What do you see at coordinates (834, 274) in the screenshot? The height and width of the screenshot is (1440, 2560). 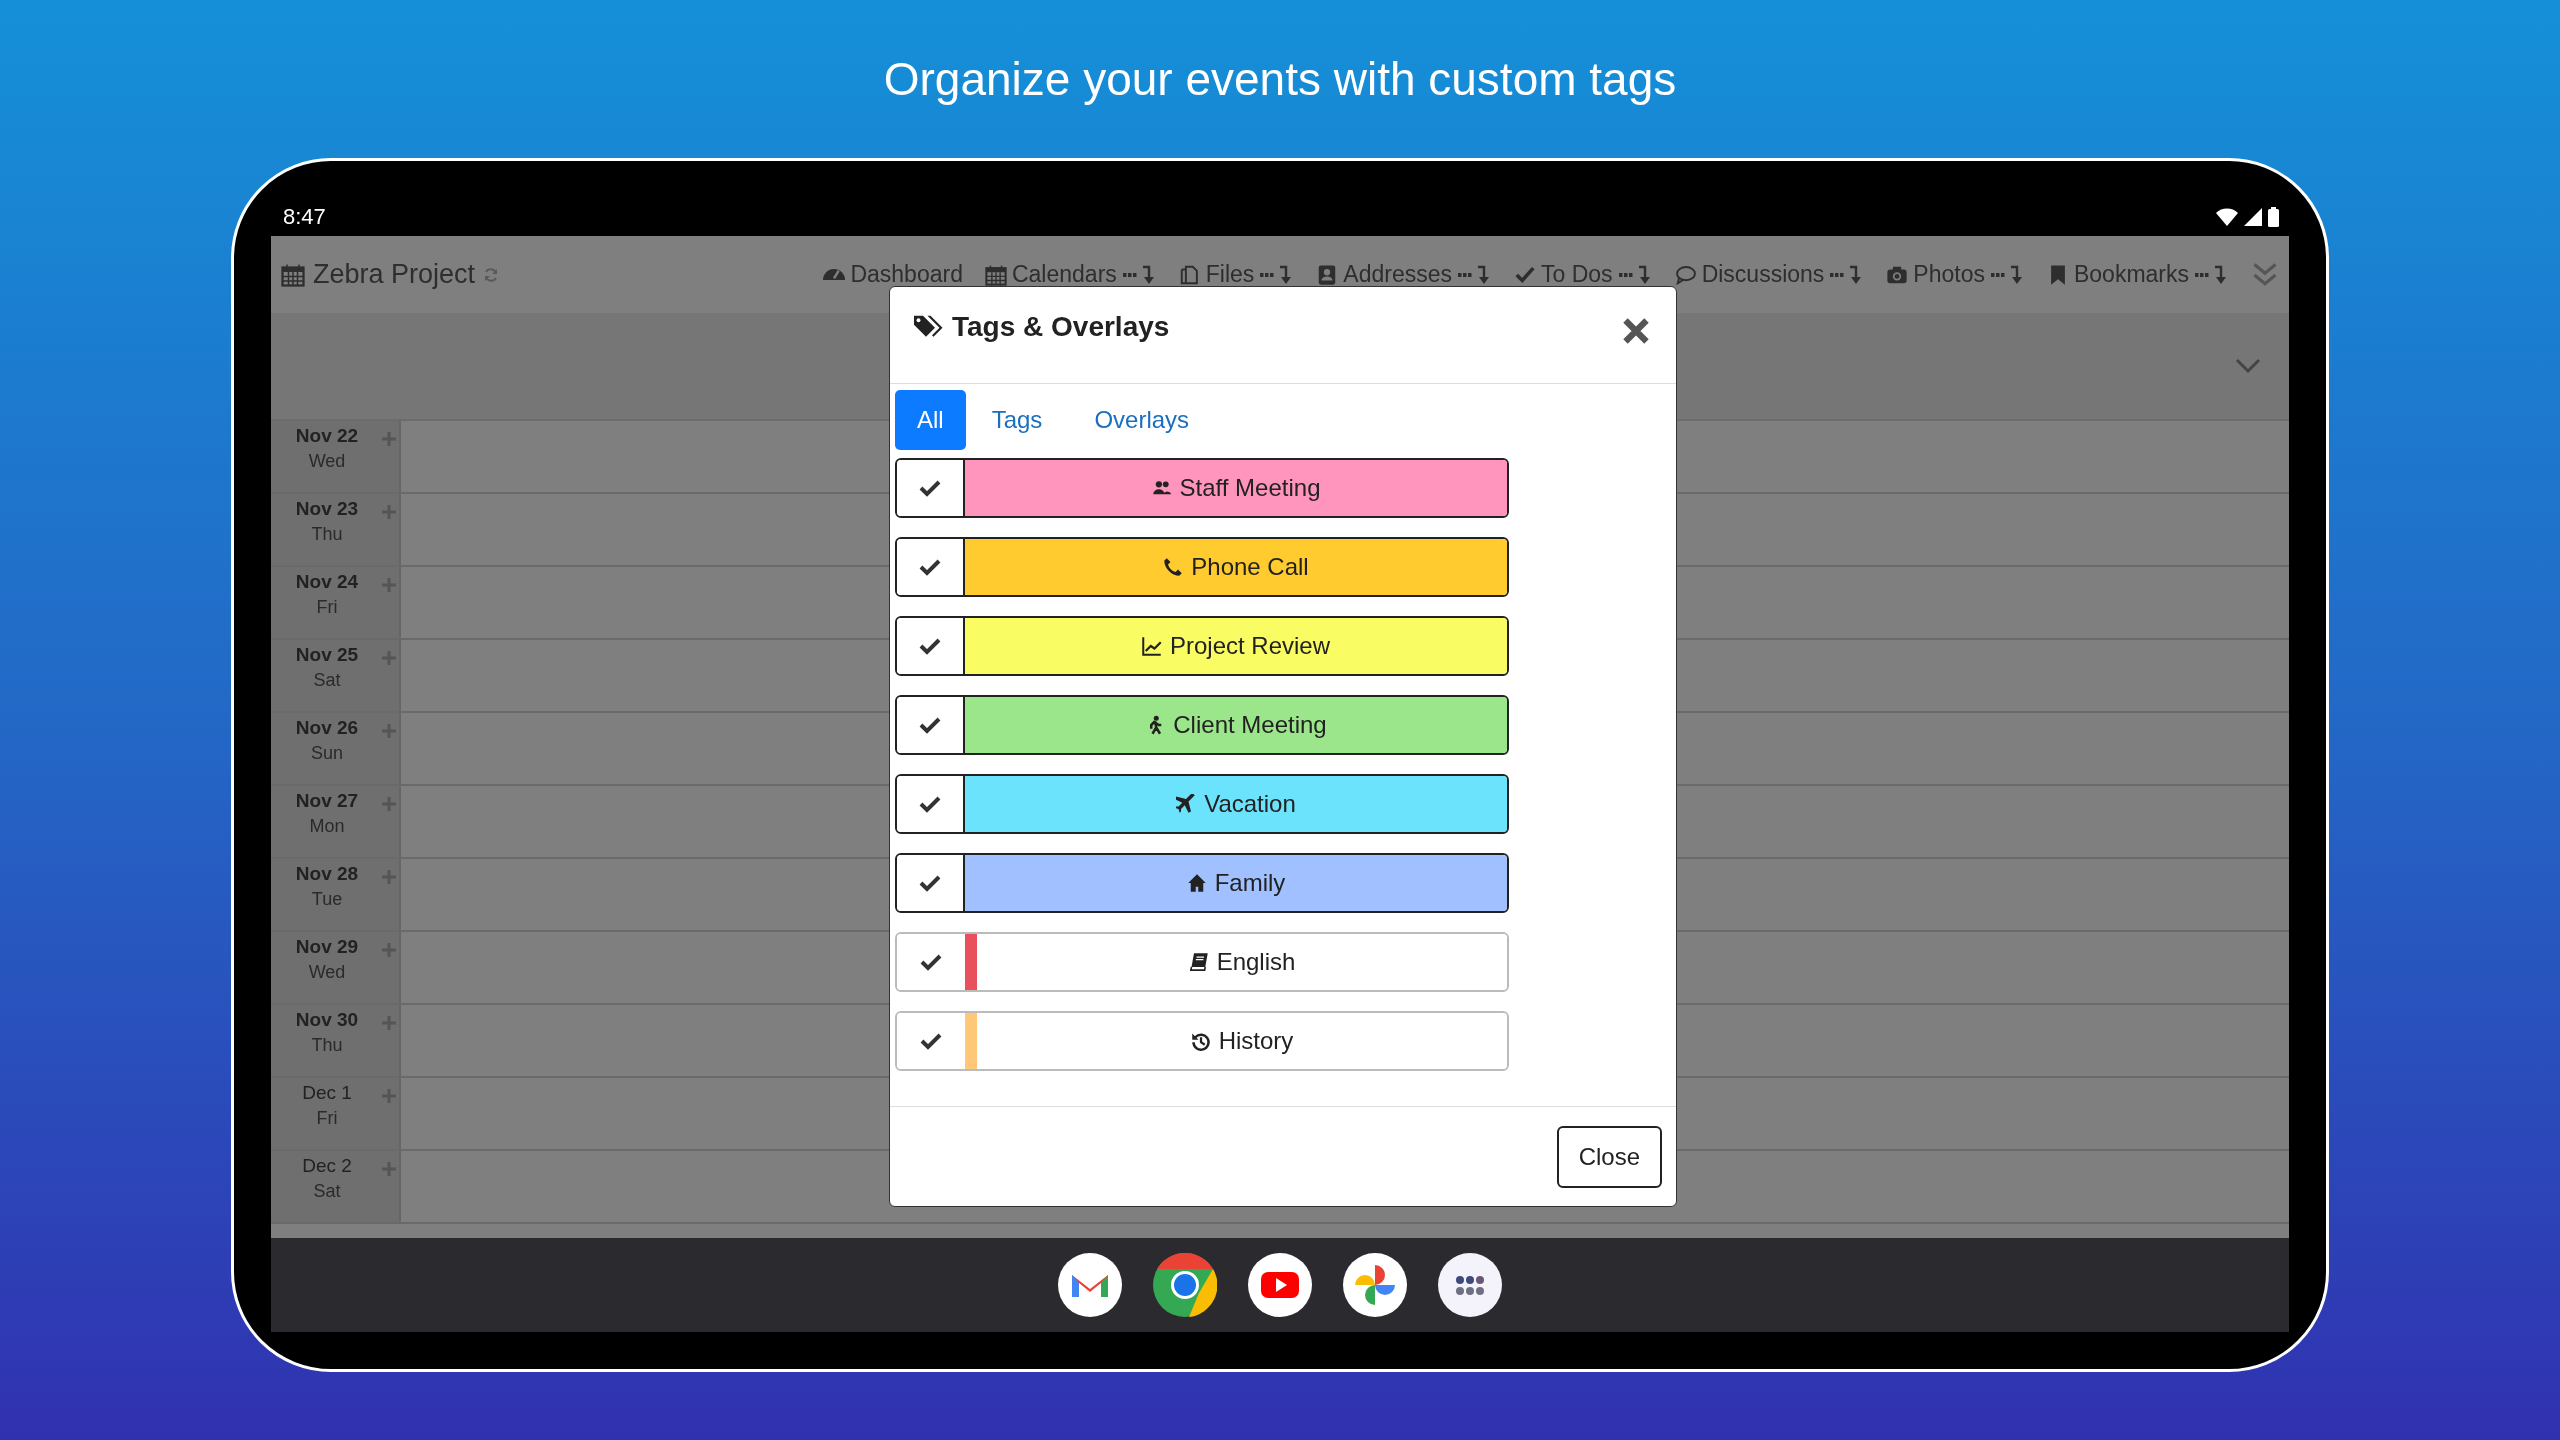 I see `gauge-icon` at bounding box center [834, 274].